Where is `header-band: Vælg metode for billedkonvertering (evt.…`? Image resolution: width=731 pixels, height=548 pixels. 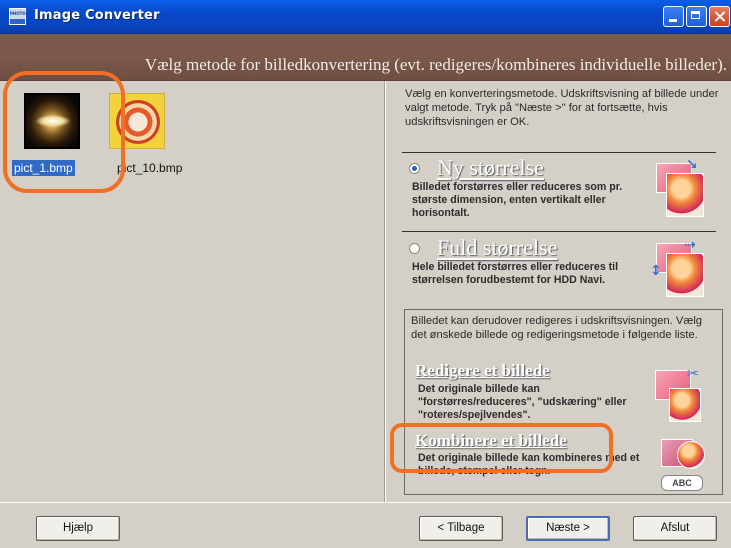
header-band: Vælg metode for billedkonvertering (evt.… is located at coordinates (365, 57).